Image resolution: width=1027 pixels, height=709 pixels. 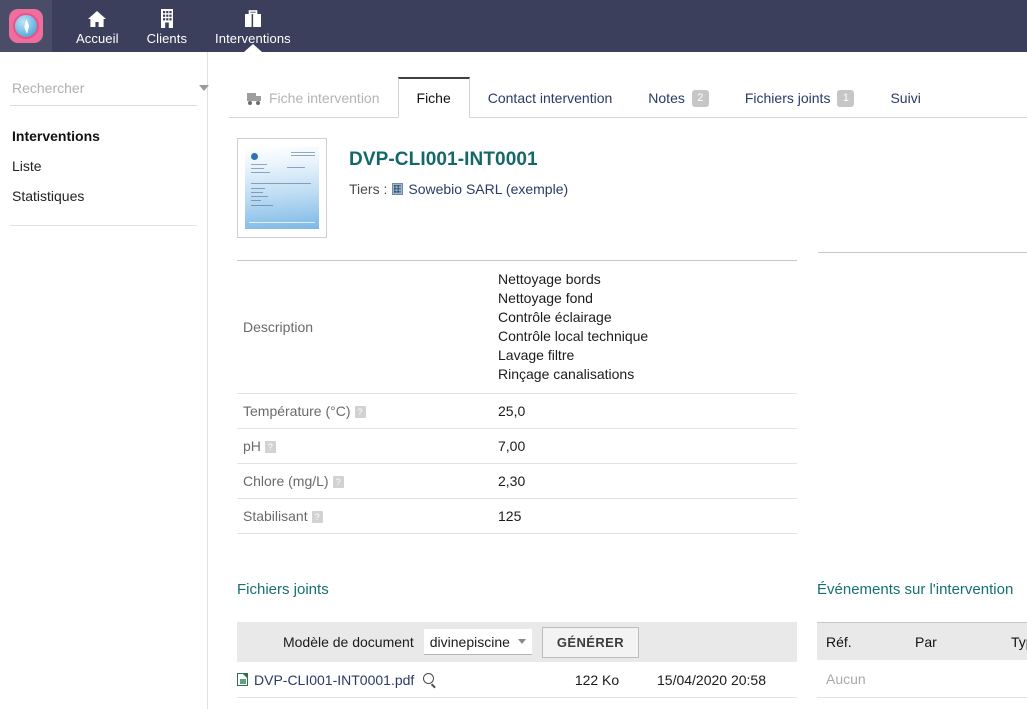 What do you see at coordinates (253, 18) in the screenshot?
I see `briefcase-icon` at bounding box center [253, 18].